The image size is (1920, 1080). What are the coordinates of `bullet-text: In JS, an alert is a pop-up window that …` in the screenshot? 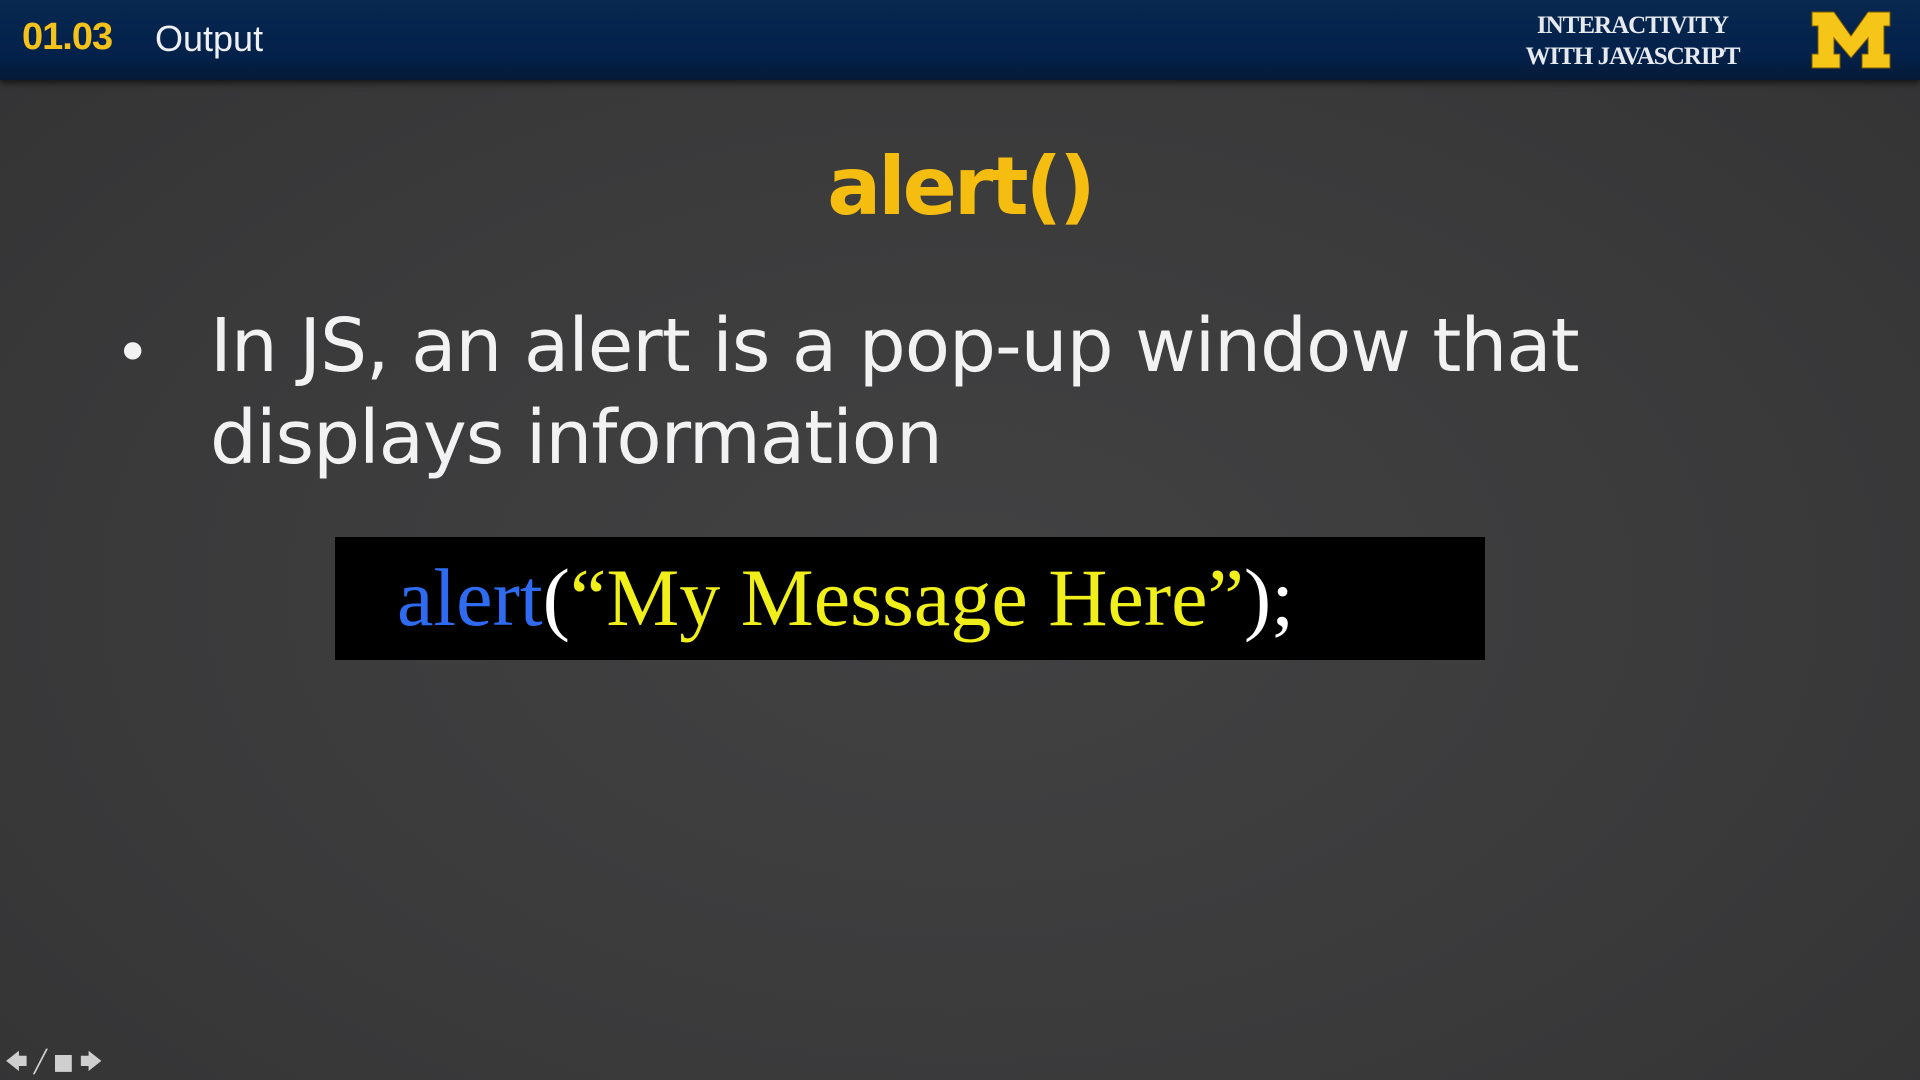 It's located at (895, 392).